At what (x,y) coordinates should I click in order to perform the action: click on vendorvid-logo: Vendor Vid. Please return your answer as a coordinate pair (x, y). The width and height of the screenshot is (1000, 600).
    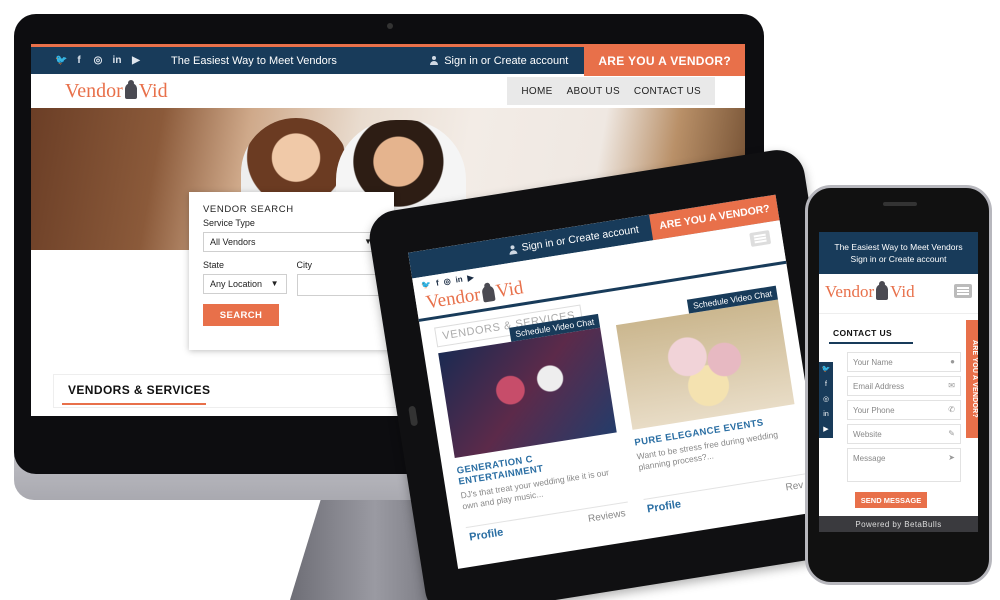
    Looking at the image, I should click on (116, 91).